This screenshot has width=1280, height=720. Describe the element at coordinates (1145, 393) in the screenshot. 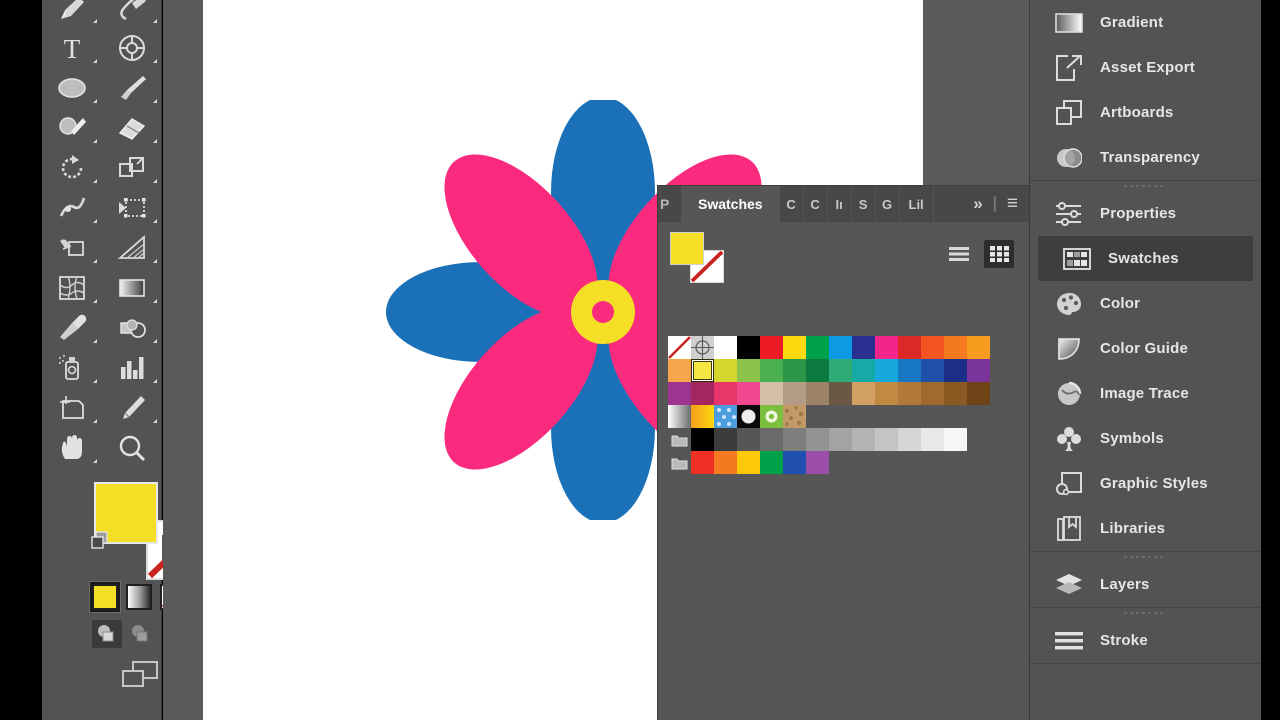

I see `panel-image-trace: Image Trace` at that location.